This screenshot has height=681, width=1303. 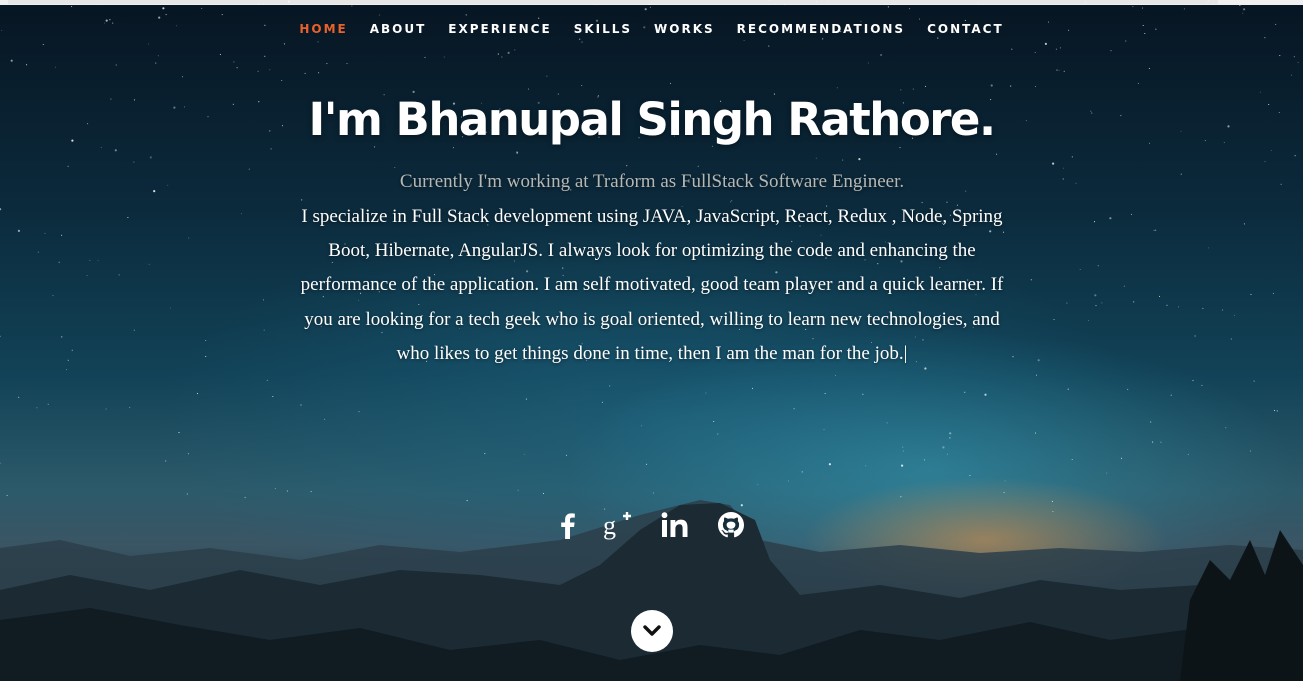 I want to click on social-links: g, so click(x=648, y=526).